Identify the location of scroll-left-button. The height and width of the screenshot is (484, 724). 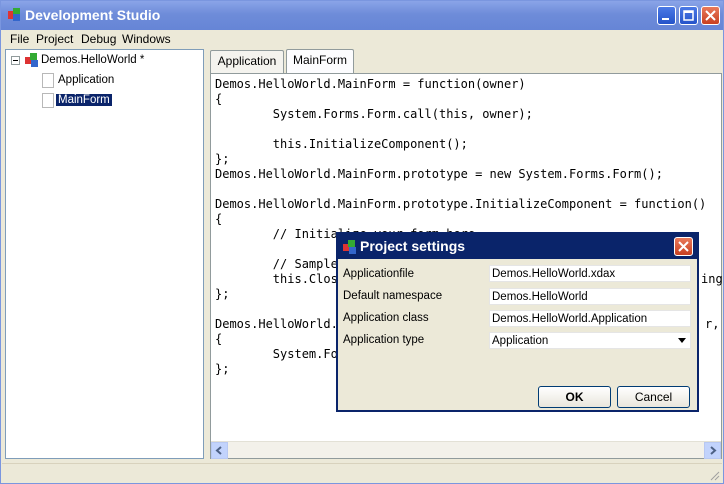
(219, 450).